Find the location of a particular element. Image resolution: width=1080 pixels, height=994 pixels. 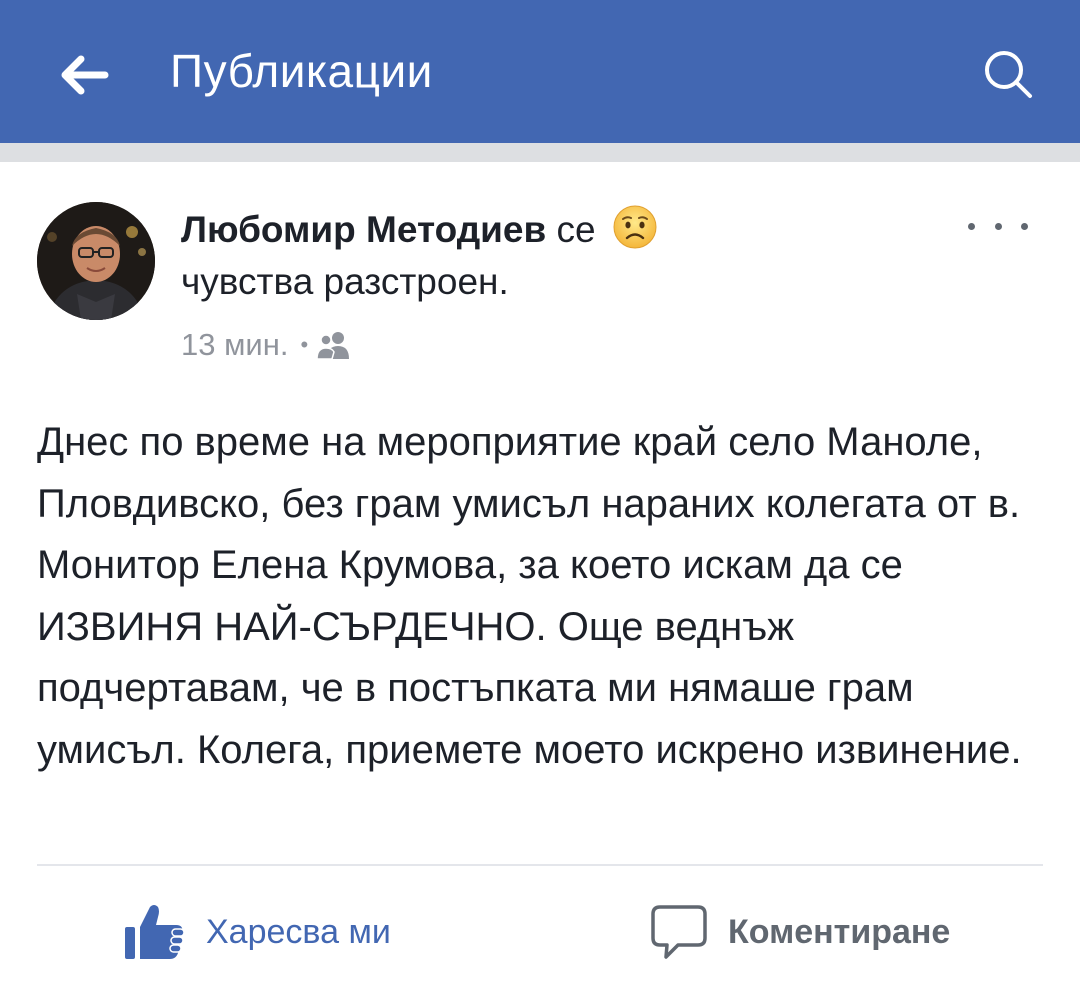

like-label: Харесва ми is located at coordinates (298, 931).